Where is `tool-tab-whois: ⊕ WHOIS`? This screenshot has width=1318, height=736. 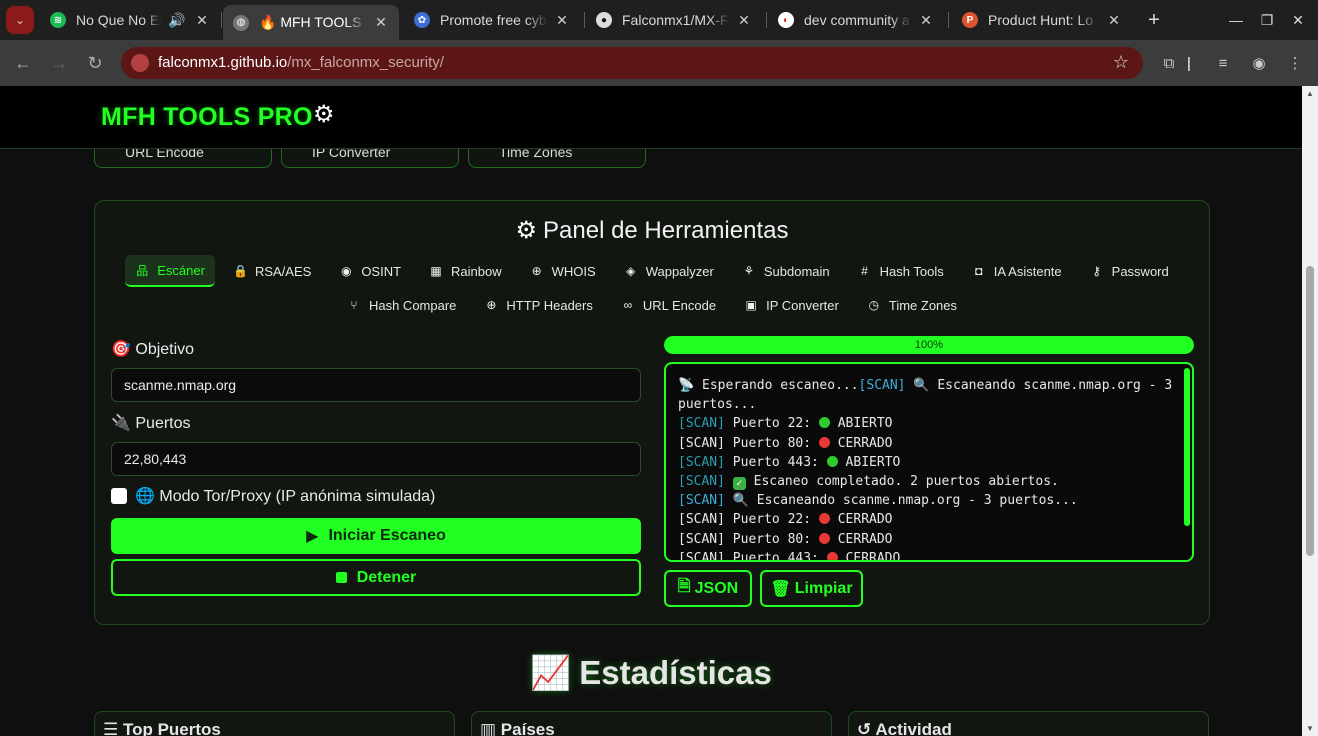
tool-tab-whois: ⊕ WHOIS is located at coordinates (563, 271).